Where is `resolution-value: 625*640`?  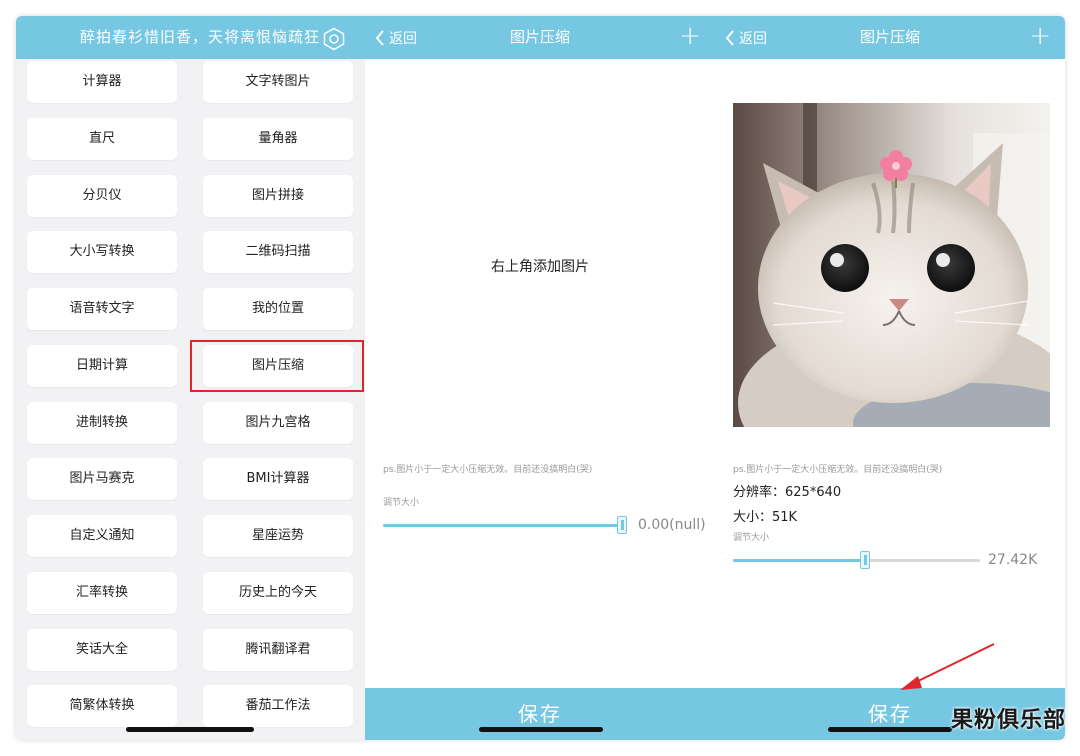 resolution-value: 625*640 is located at coordinates (813, 492).